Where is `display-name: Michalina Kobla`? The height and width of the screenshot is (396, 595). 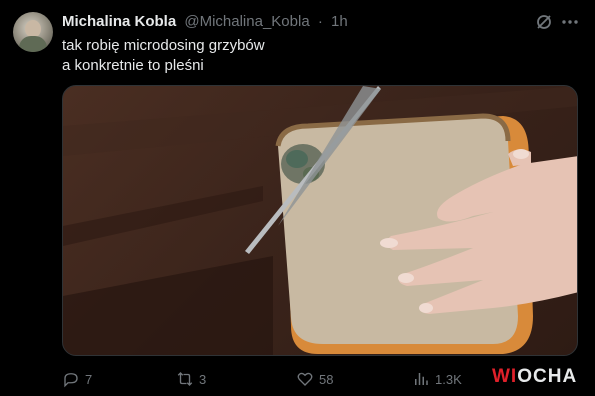 display-name: Michalina Kobla is located at coordinates (119, 21).